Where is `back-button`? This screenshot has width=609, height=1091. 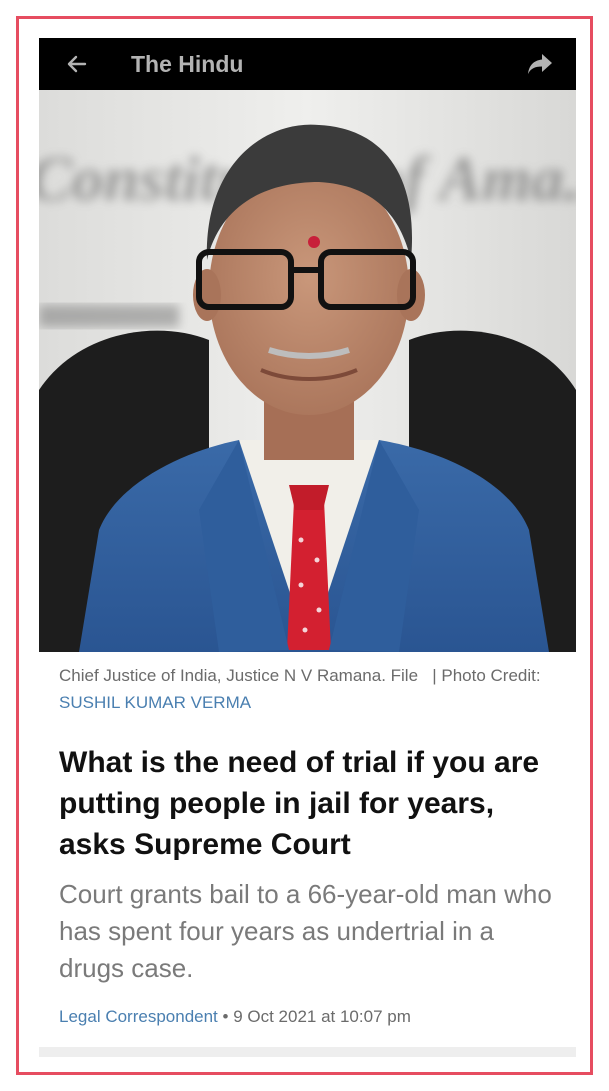 back-button is located at coordinates (77, 64).